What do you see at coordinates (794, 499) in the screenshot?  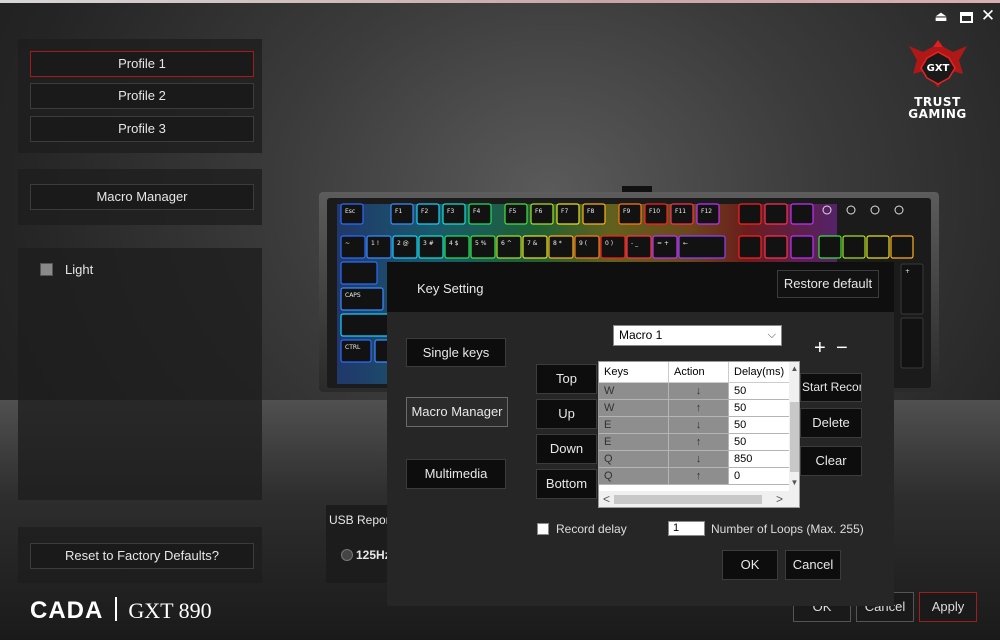 I see `scrollbar-corner` at bounding box center [794, 499].